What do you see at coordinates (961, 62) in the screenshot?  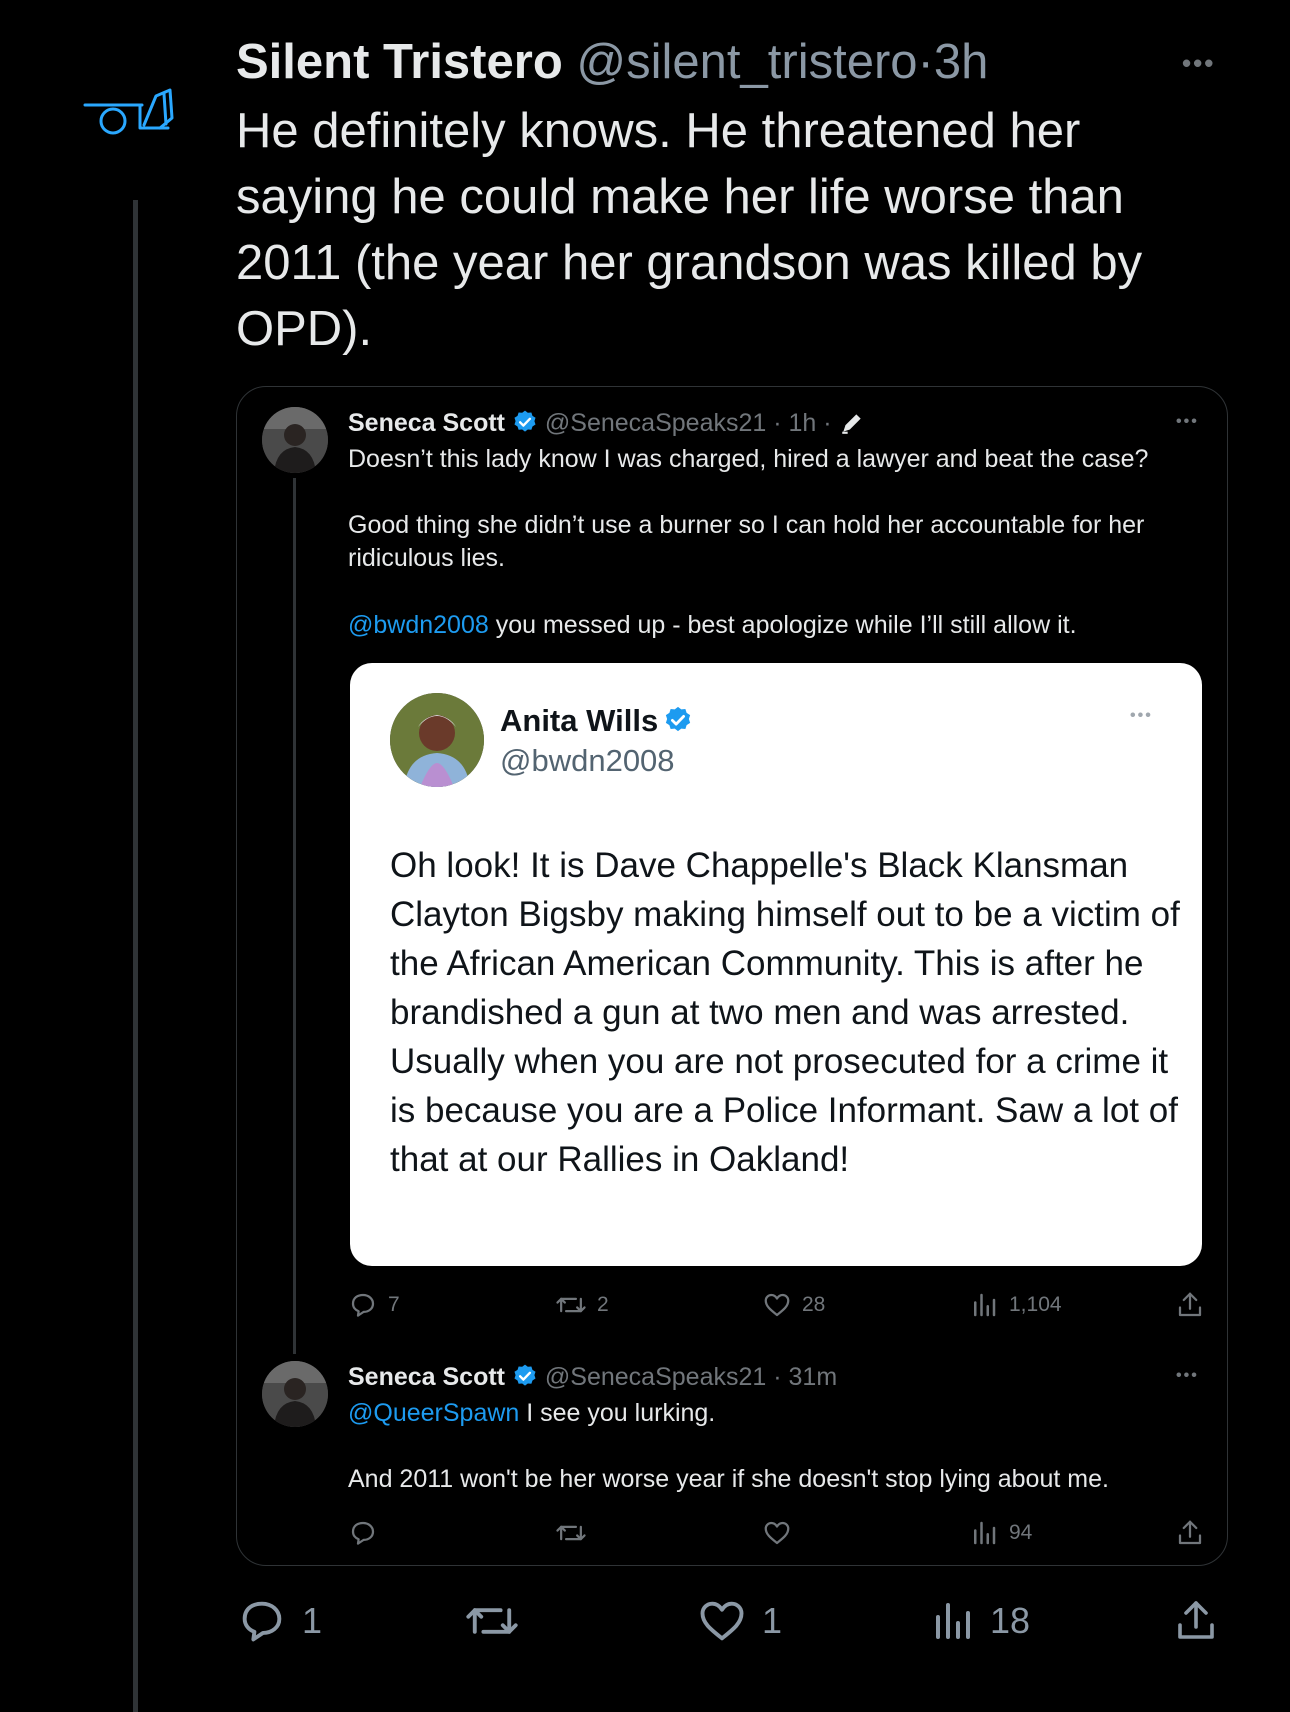 I see `tweet-time: 3h` at bounding box center [961, 62].